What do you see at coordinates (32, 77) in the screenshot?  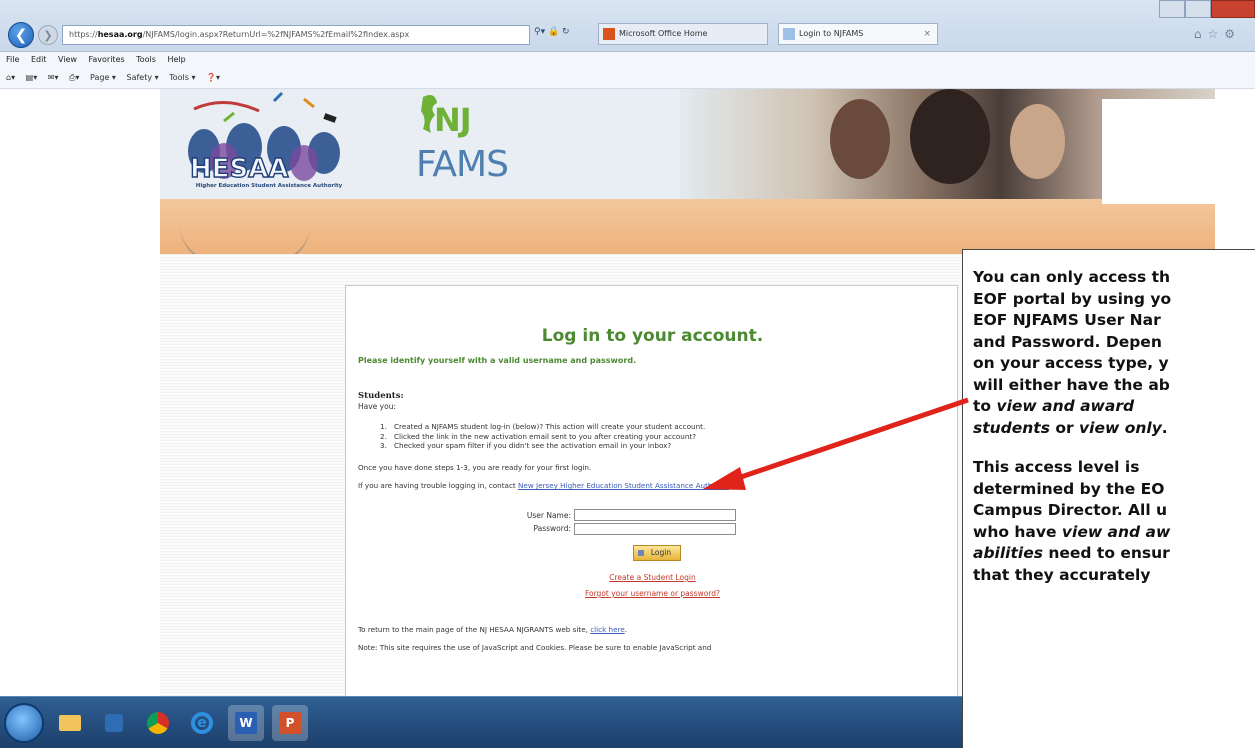 I see `feeds-icon: ▤▾` at bounding box center [32, 77].